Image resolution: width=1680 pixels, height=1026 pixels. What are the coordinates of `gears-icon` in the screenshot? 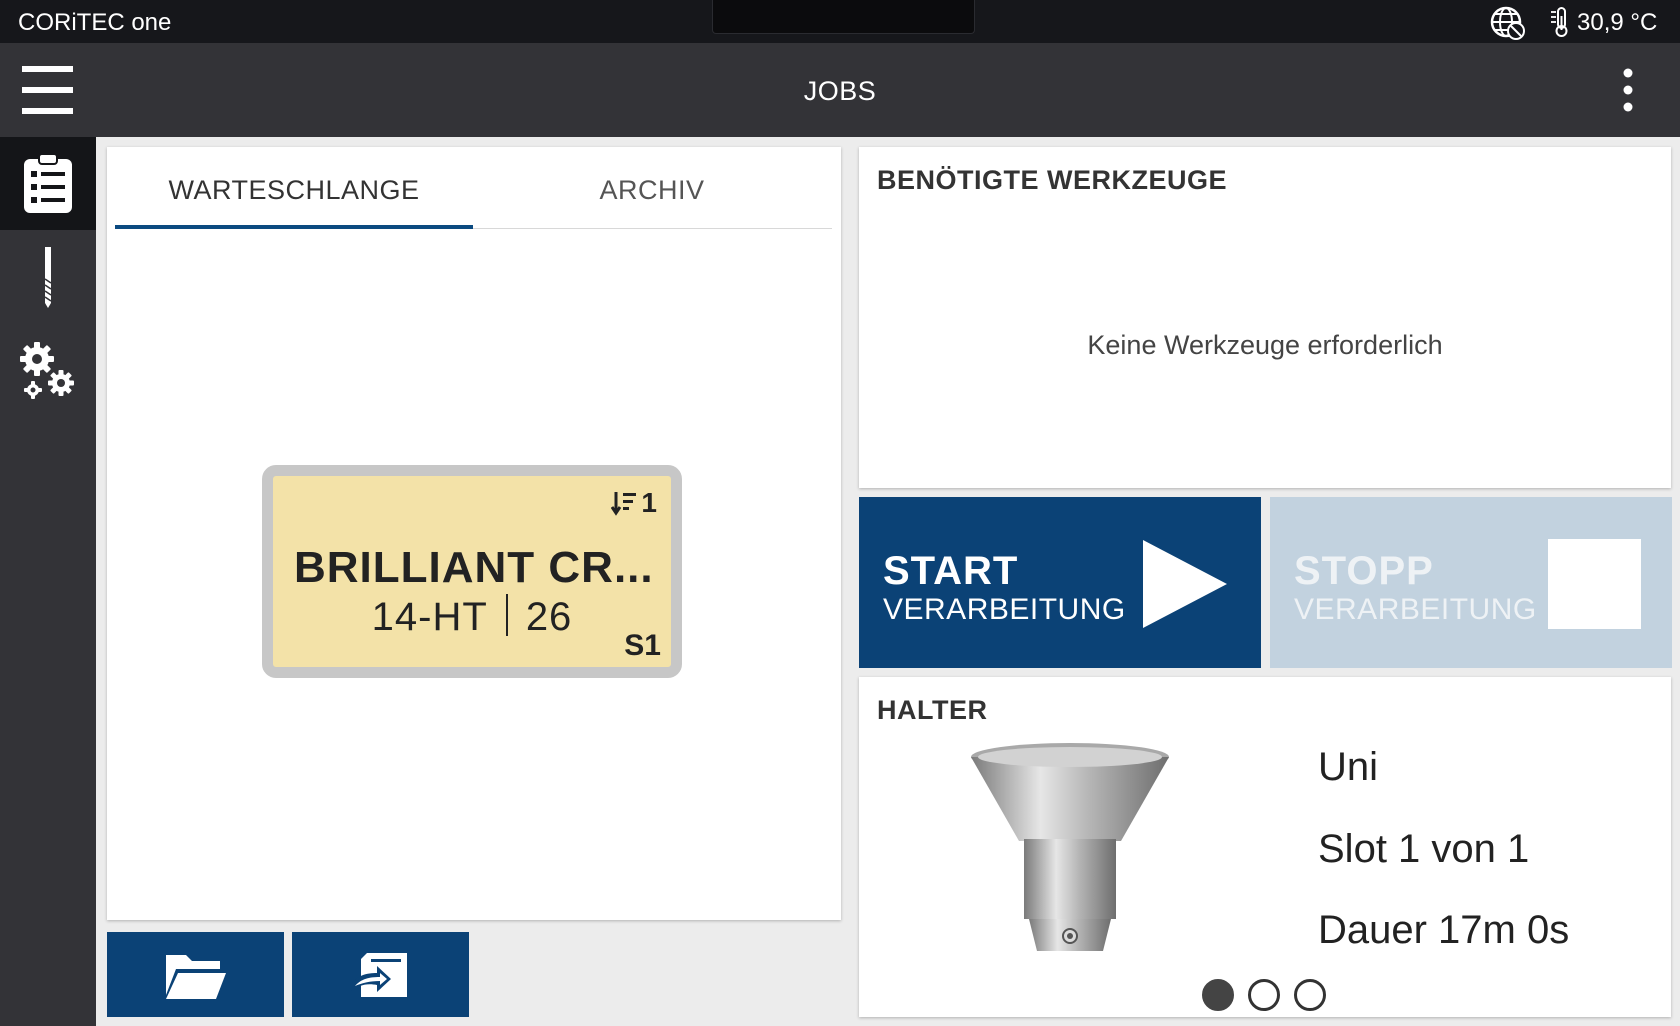 It's located at (47, 370).